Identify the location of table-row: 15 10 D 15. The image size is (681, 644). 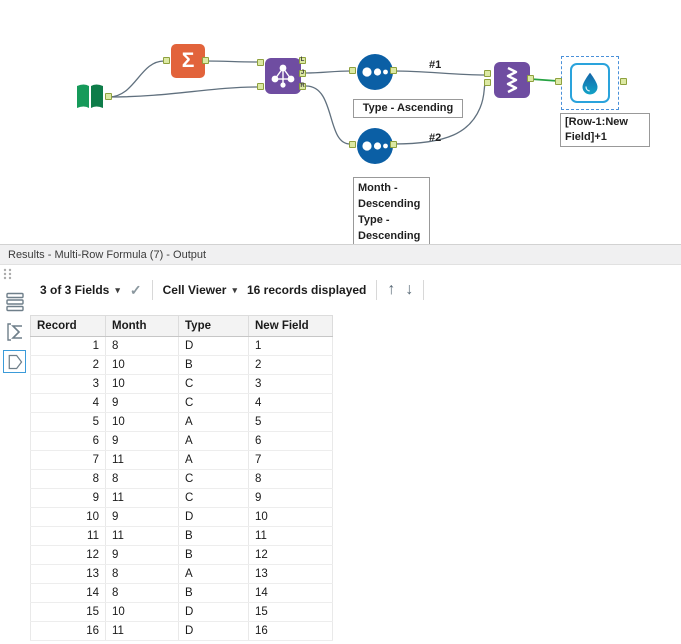
(181, 612).